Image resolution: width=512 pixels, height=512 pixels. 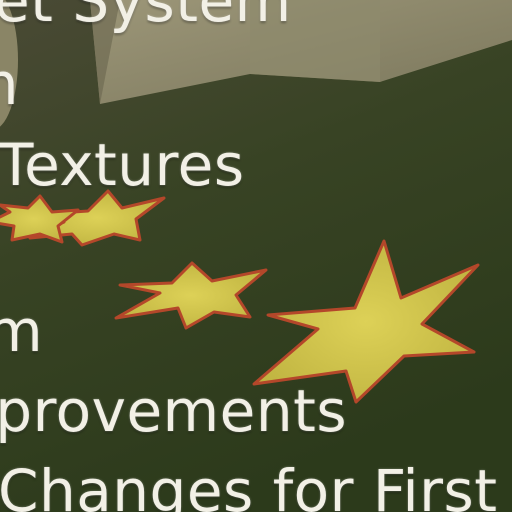 I want to click on menu-item-system: et System, so click(x=146, y=15).